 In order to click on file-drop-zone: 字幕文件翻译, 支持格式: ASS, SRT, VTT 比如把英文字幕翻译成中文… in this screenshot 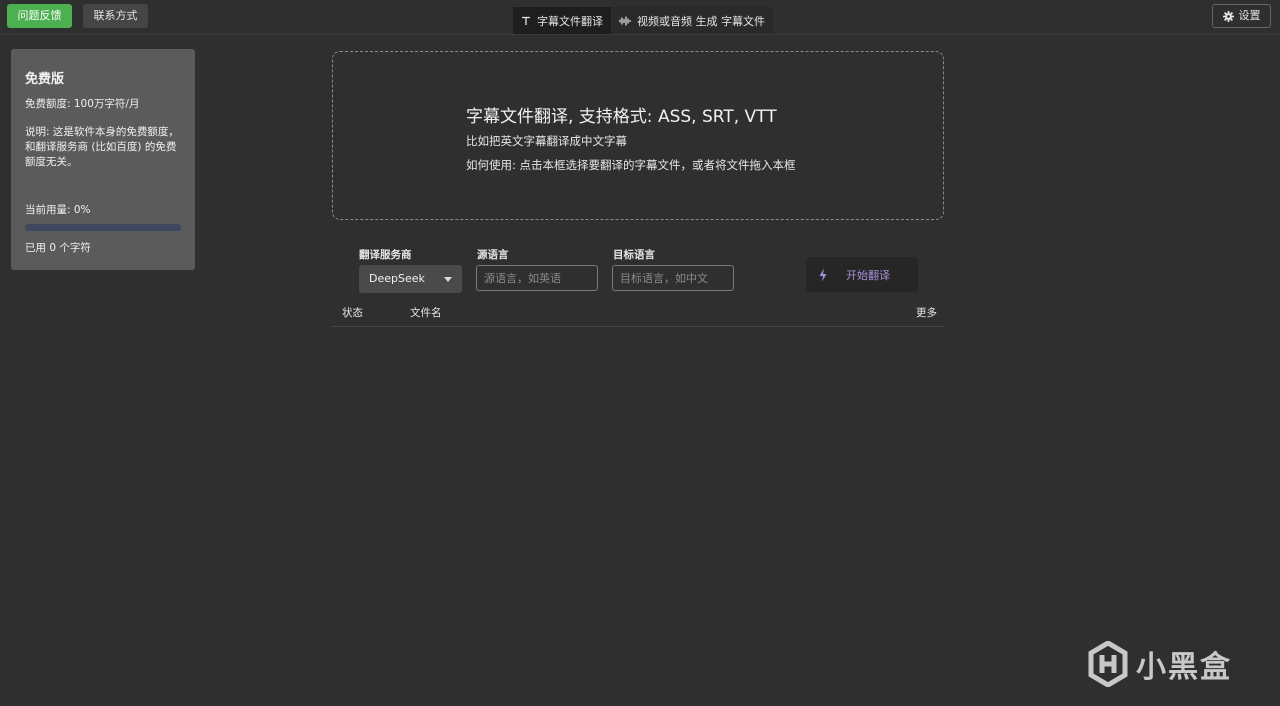, I will do `click(638, 135)`.